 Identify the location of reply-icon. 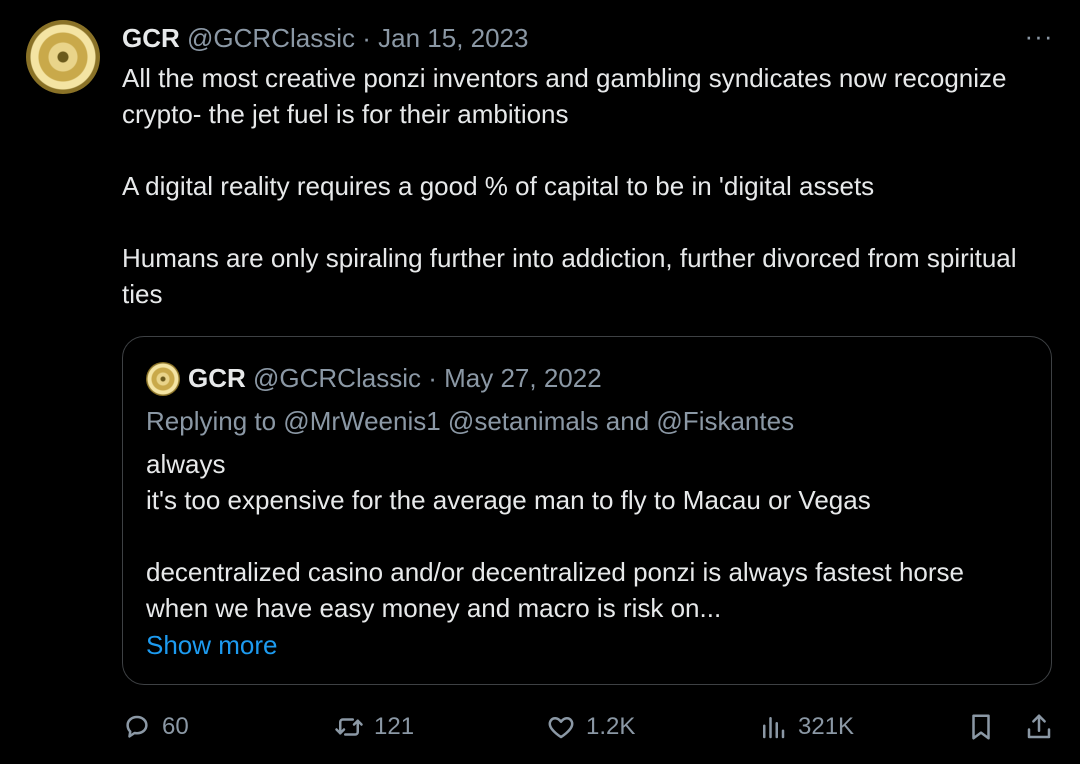
(137, 726).